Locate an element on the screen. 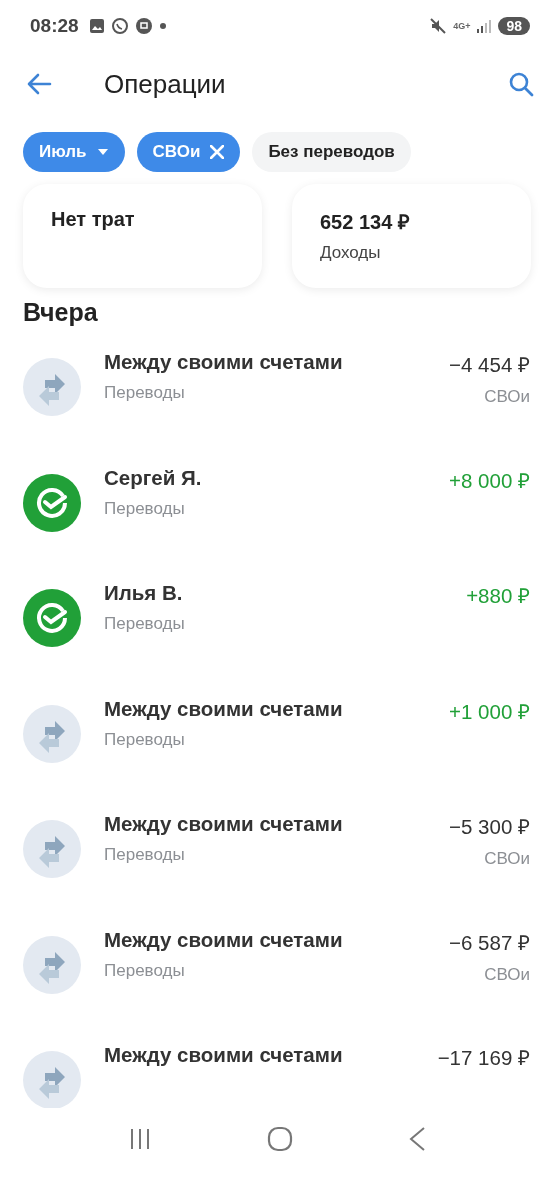 The image size is (554, 1200). dropdown-caret-icon is located at coordinates (102, 152).